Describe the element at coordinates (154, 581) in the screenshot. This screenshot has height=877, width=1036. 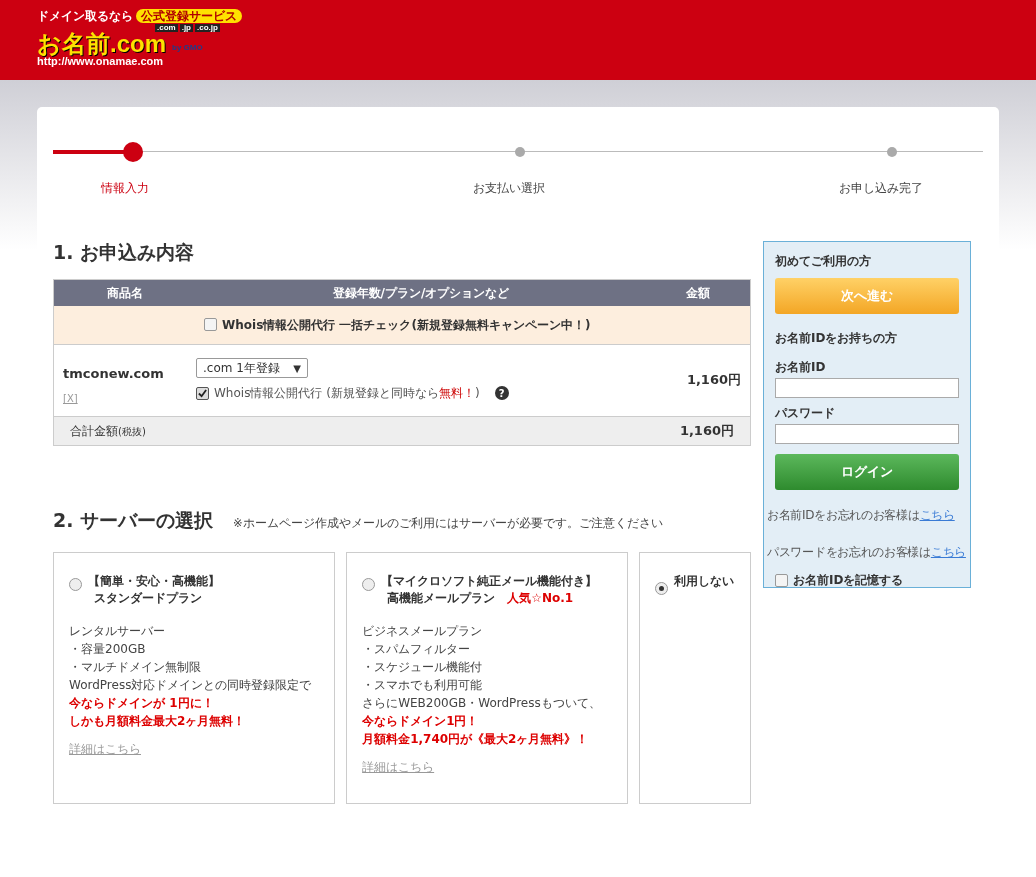
I see `plan-title: 【簡単・安心・高機能】` at that location.